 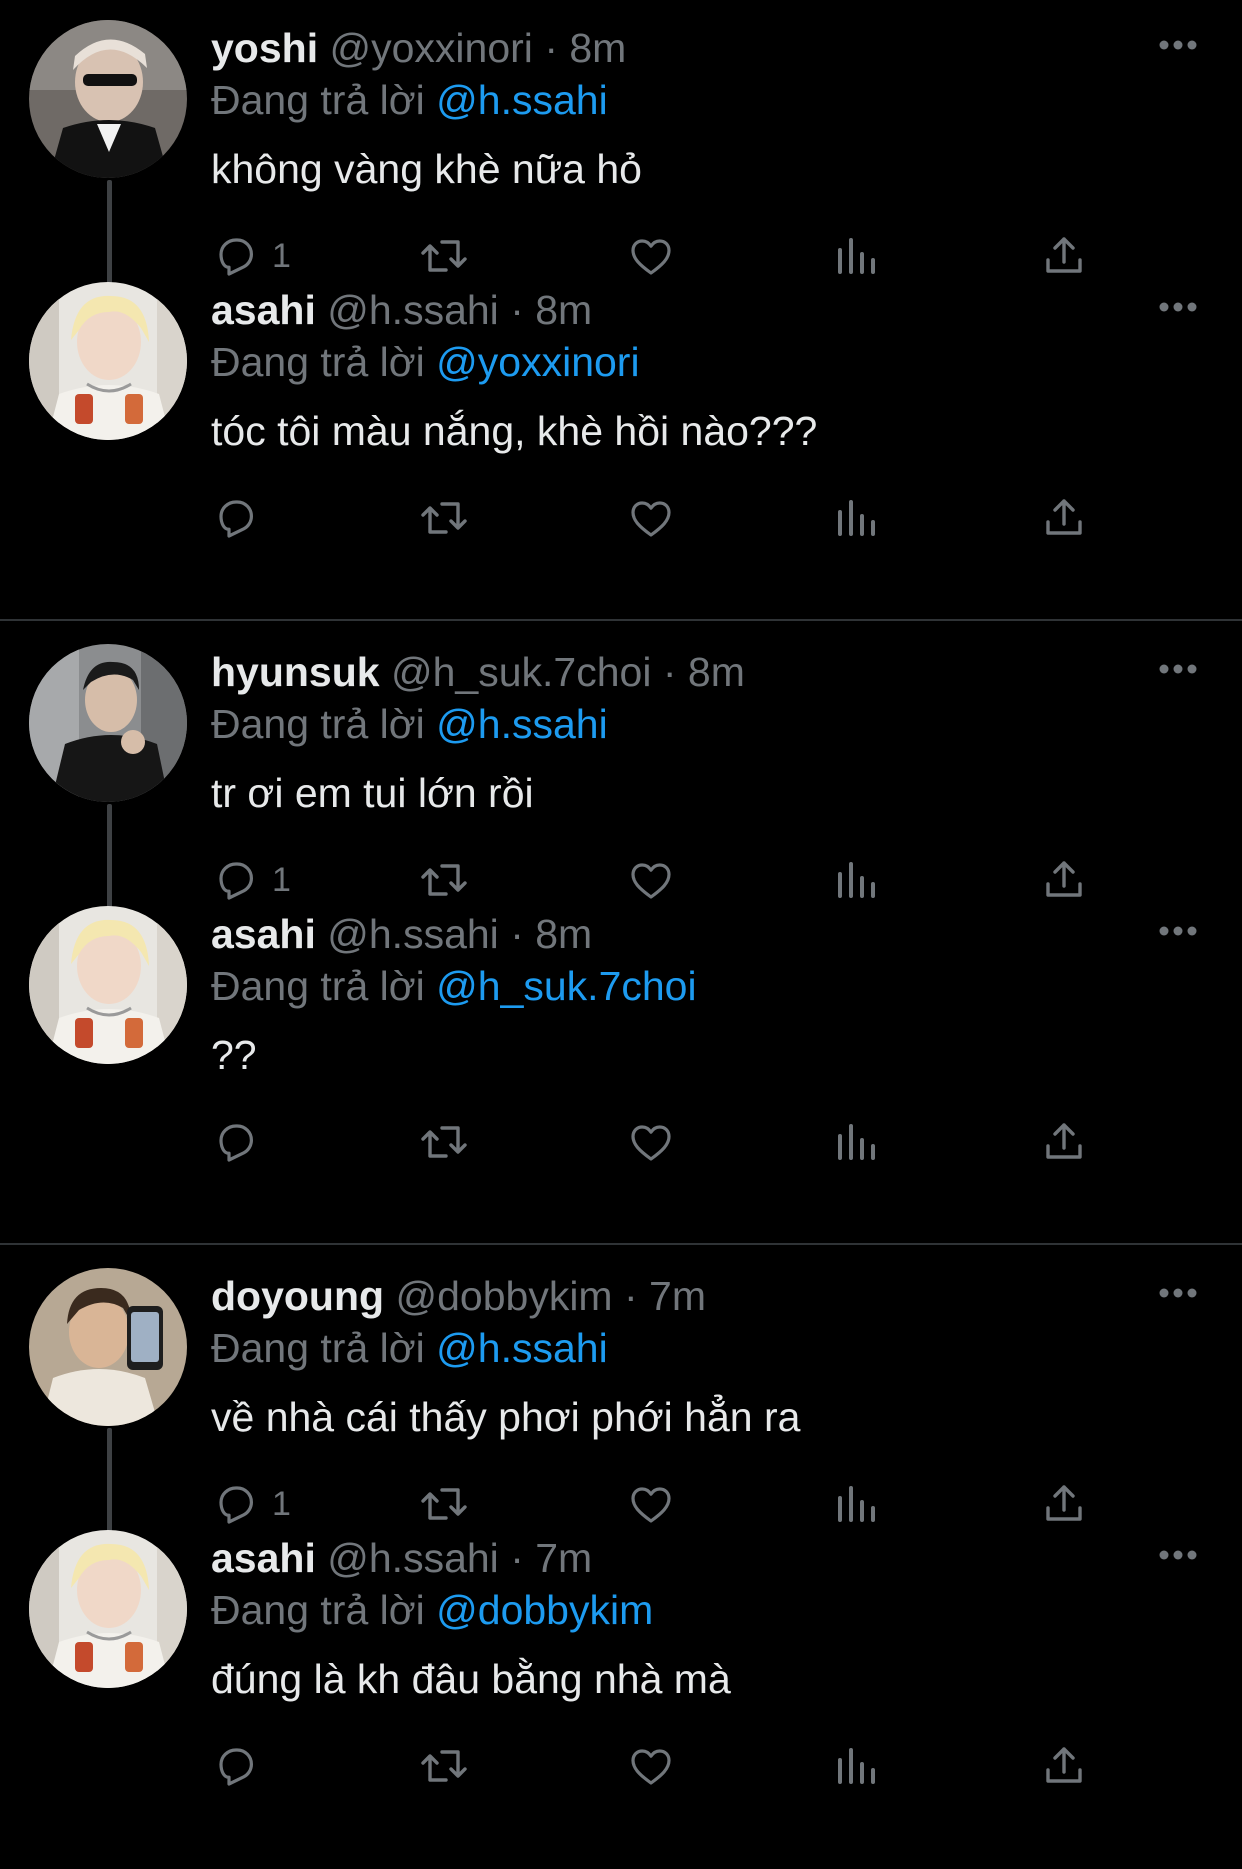 I want to click on display-name: doyoung, so click(x=297, y=1296).